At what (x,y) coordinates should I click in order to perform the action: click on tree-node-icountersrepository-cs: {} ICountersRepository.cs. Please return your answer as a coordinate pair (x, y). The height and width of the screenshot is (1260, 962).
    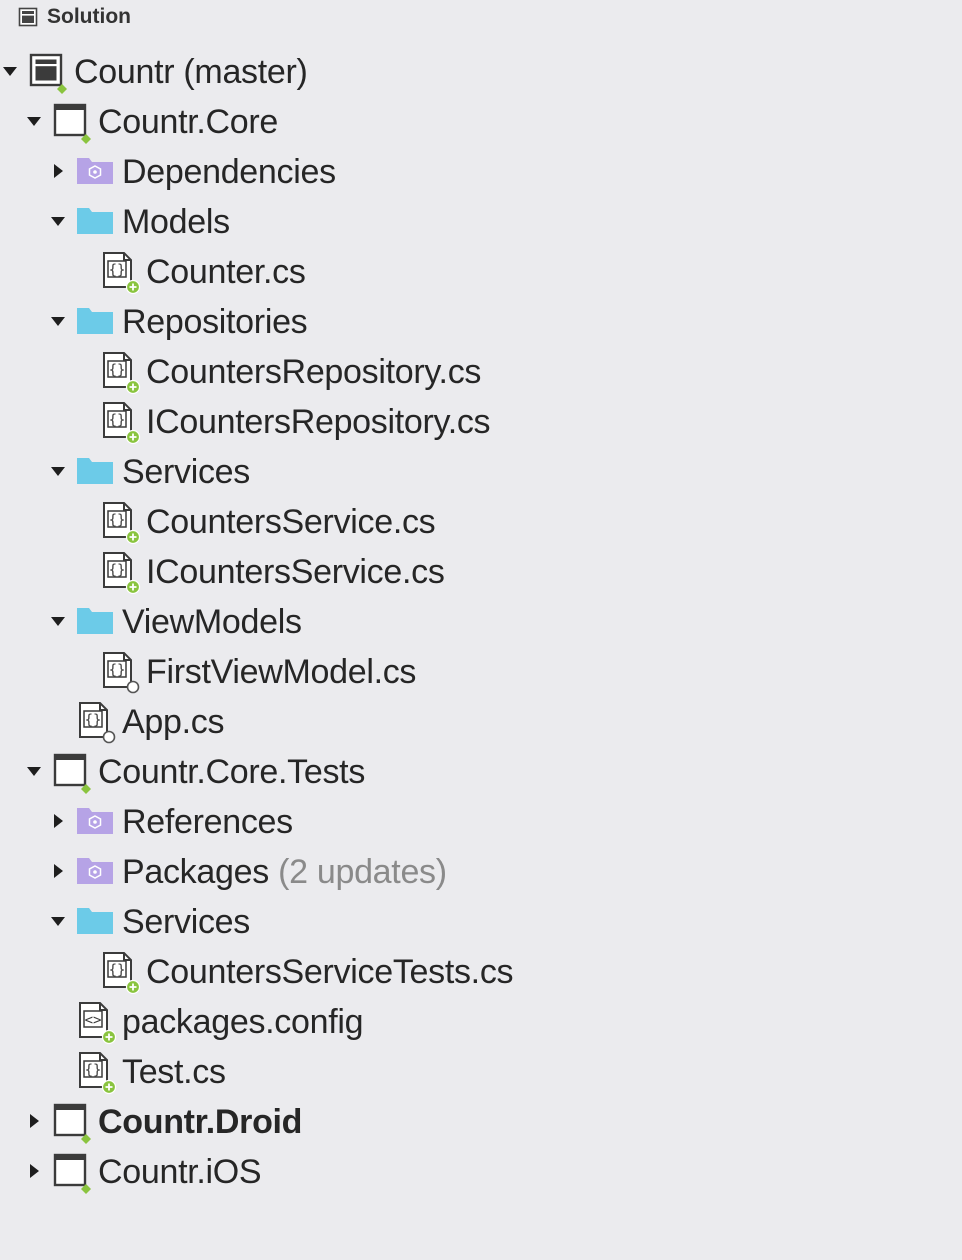
    Looking at the image, I should click on (481, 421).